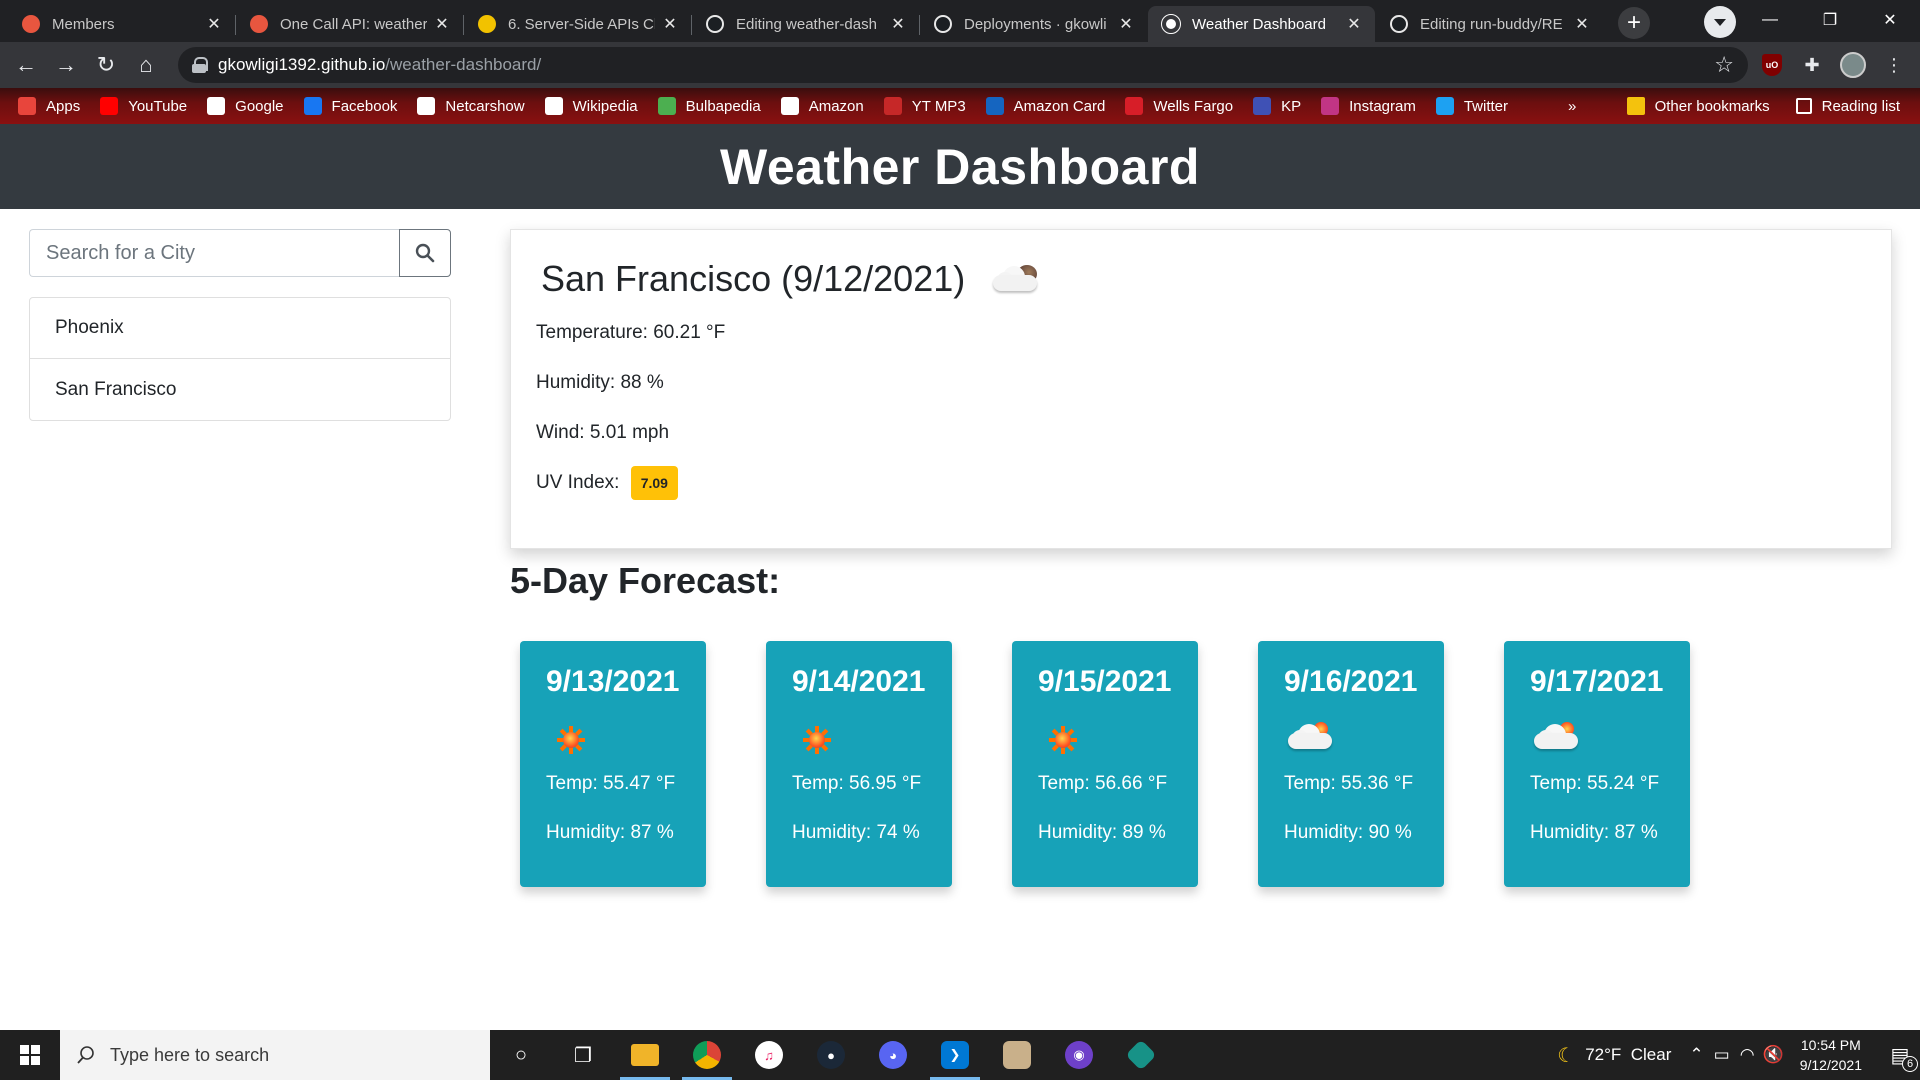  What do you see at coordinates (1261, 24) in the screenshot?
I see `browser-tab-active: Weather Dashboard ✕` at bounding box center [1261, 24].